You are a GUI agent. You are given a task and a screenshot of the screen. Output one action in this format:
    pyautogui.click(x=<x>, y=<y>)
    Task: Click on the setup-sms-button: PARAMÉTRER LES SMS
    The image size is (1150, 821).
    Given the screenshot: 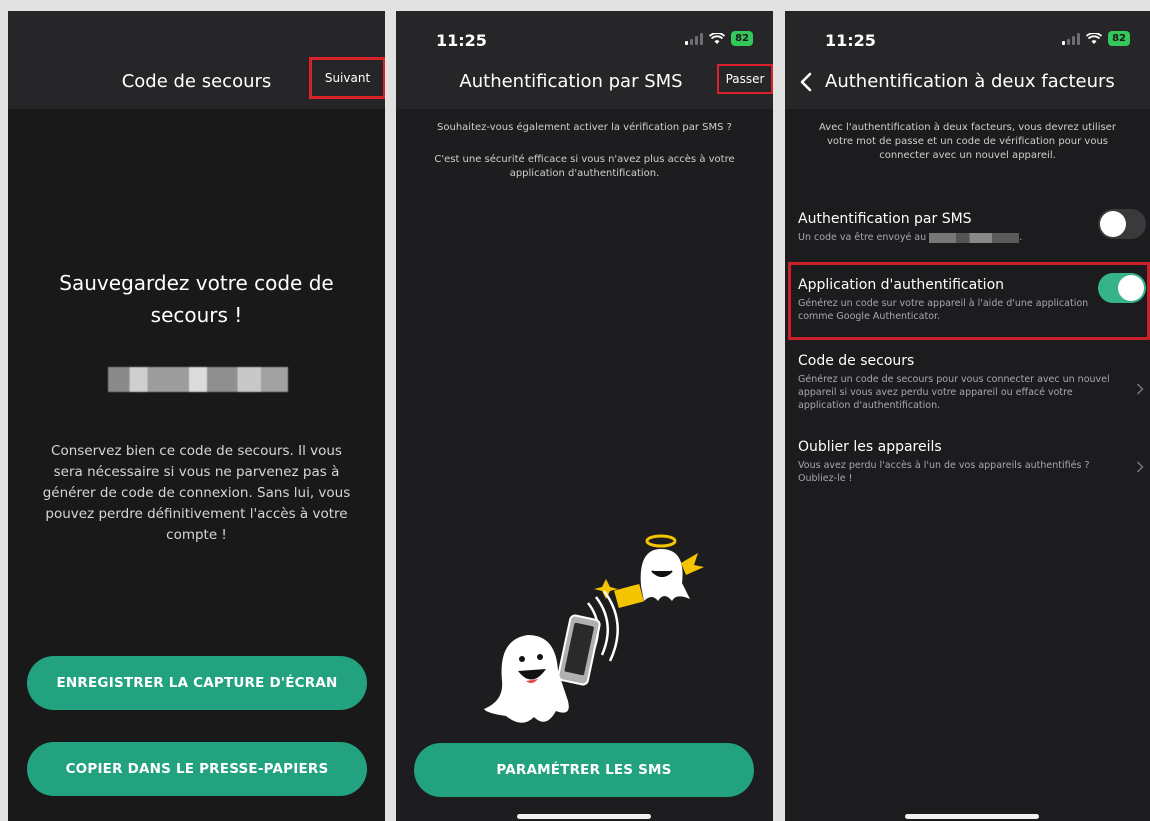 What is the action you would take?
    pyautogui.click(x=584, y=770)
    